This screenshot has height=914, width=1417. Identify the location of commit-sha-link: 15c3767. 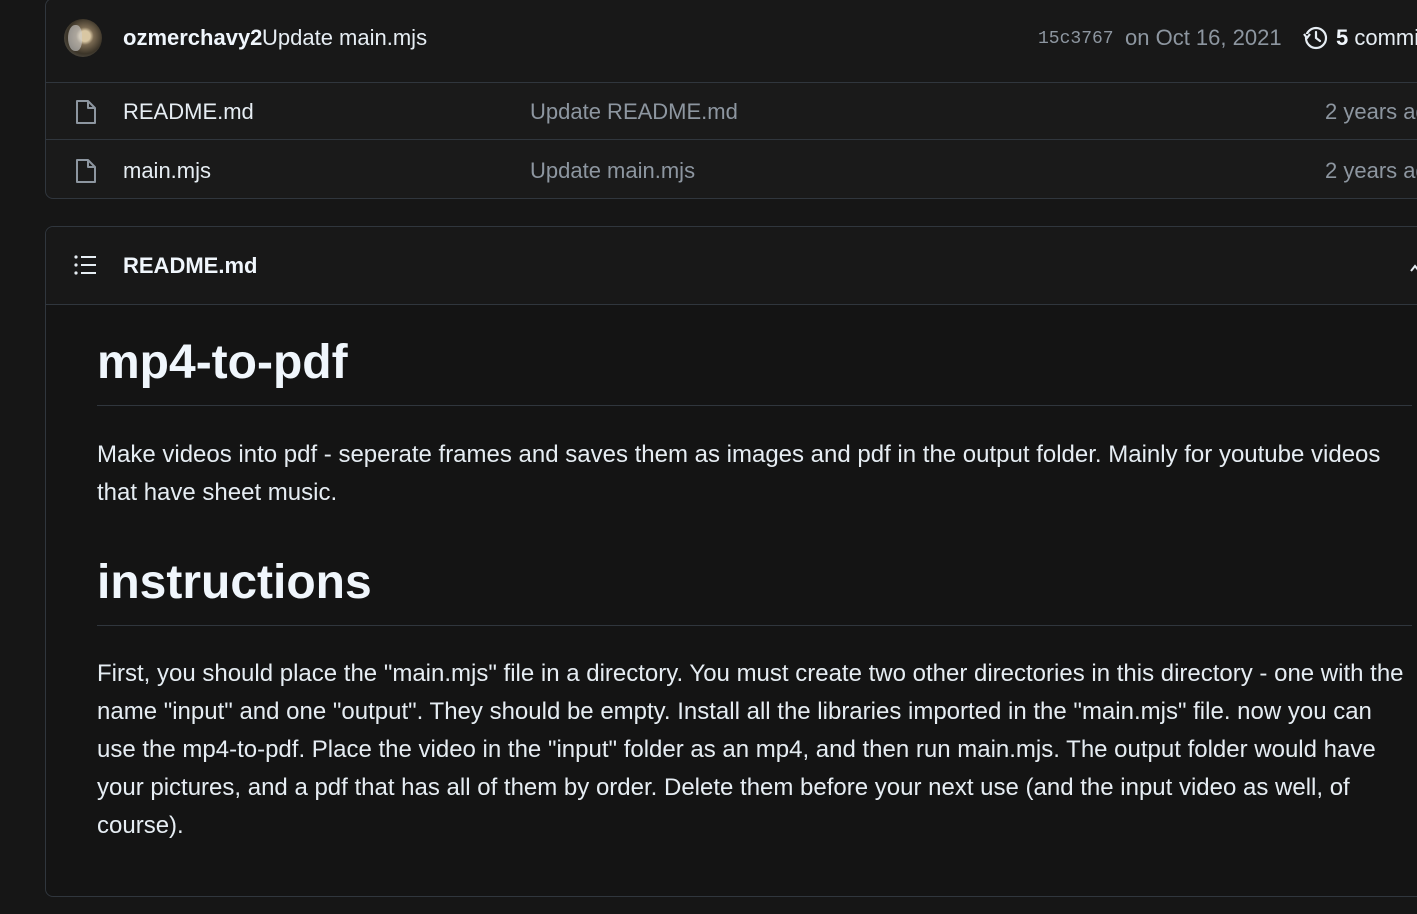
(1076, 39).